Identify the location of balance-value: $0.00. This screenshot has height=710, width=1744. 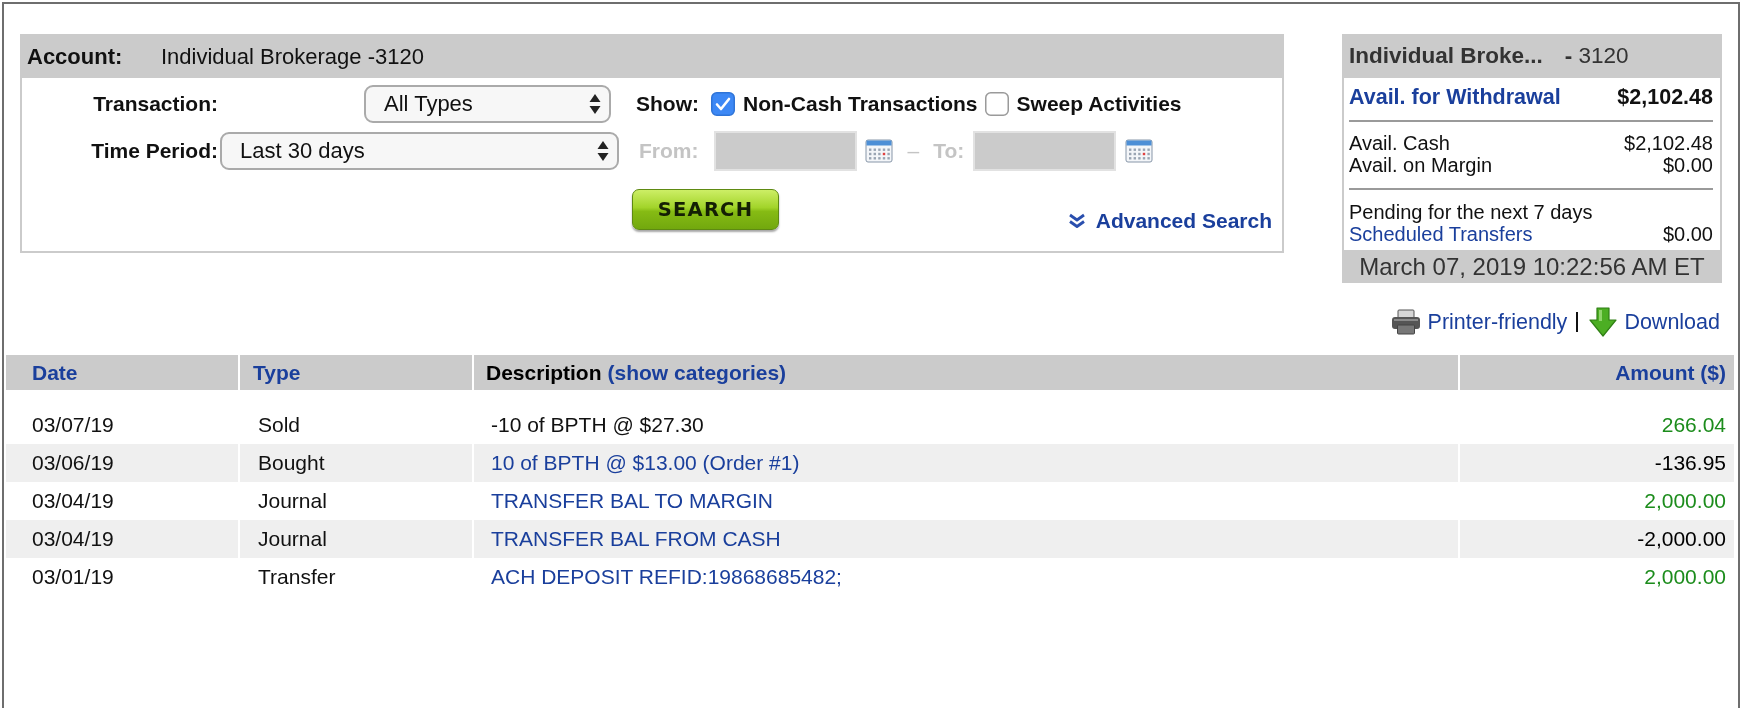
(1687, 165).